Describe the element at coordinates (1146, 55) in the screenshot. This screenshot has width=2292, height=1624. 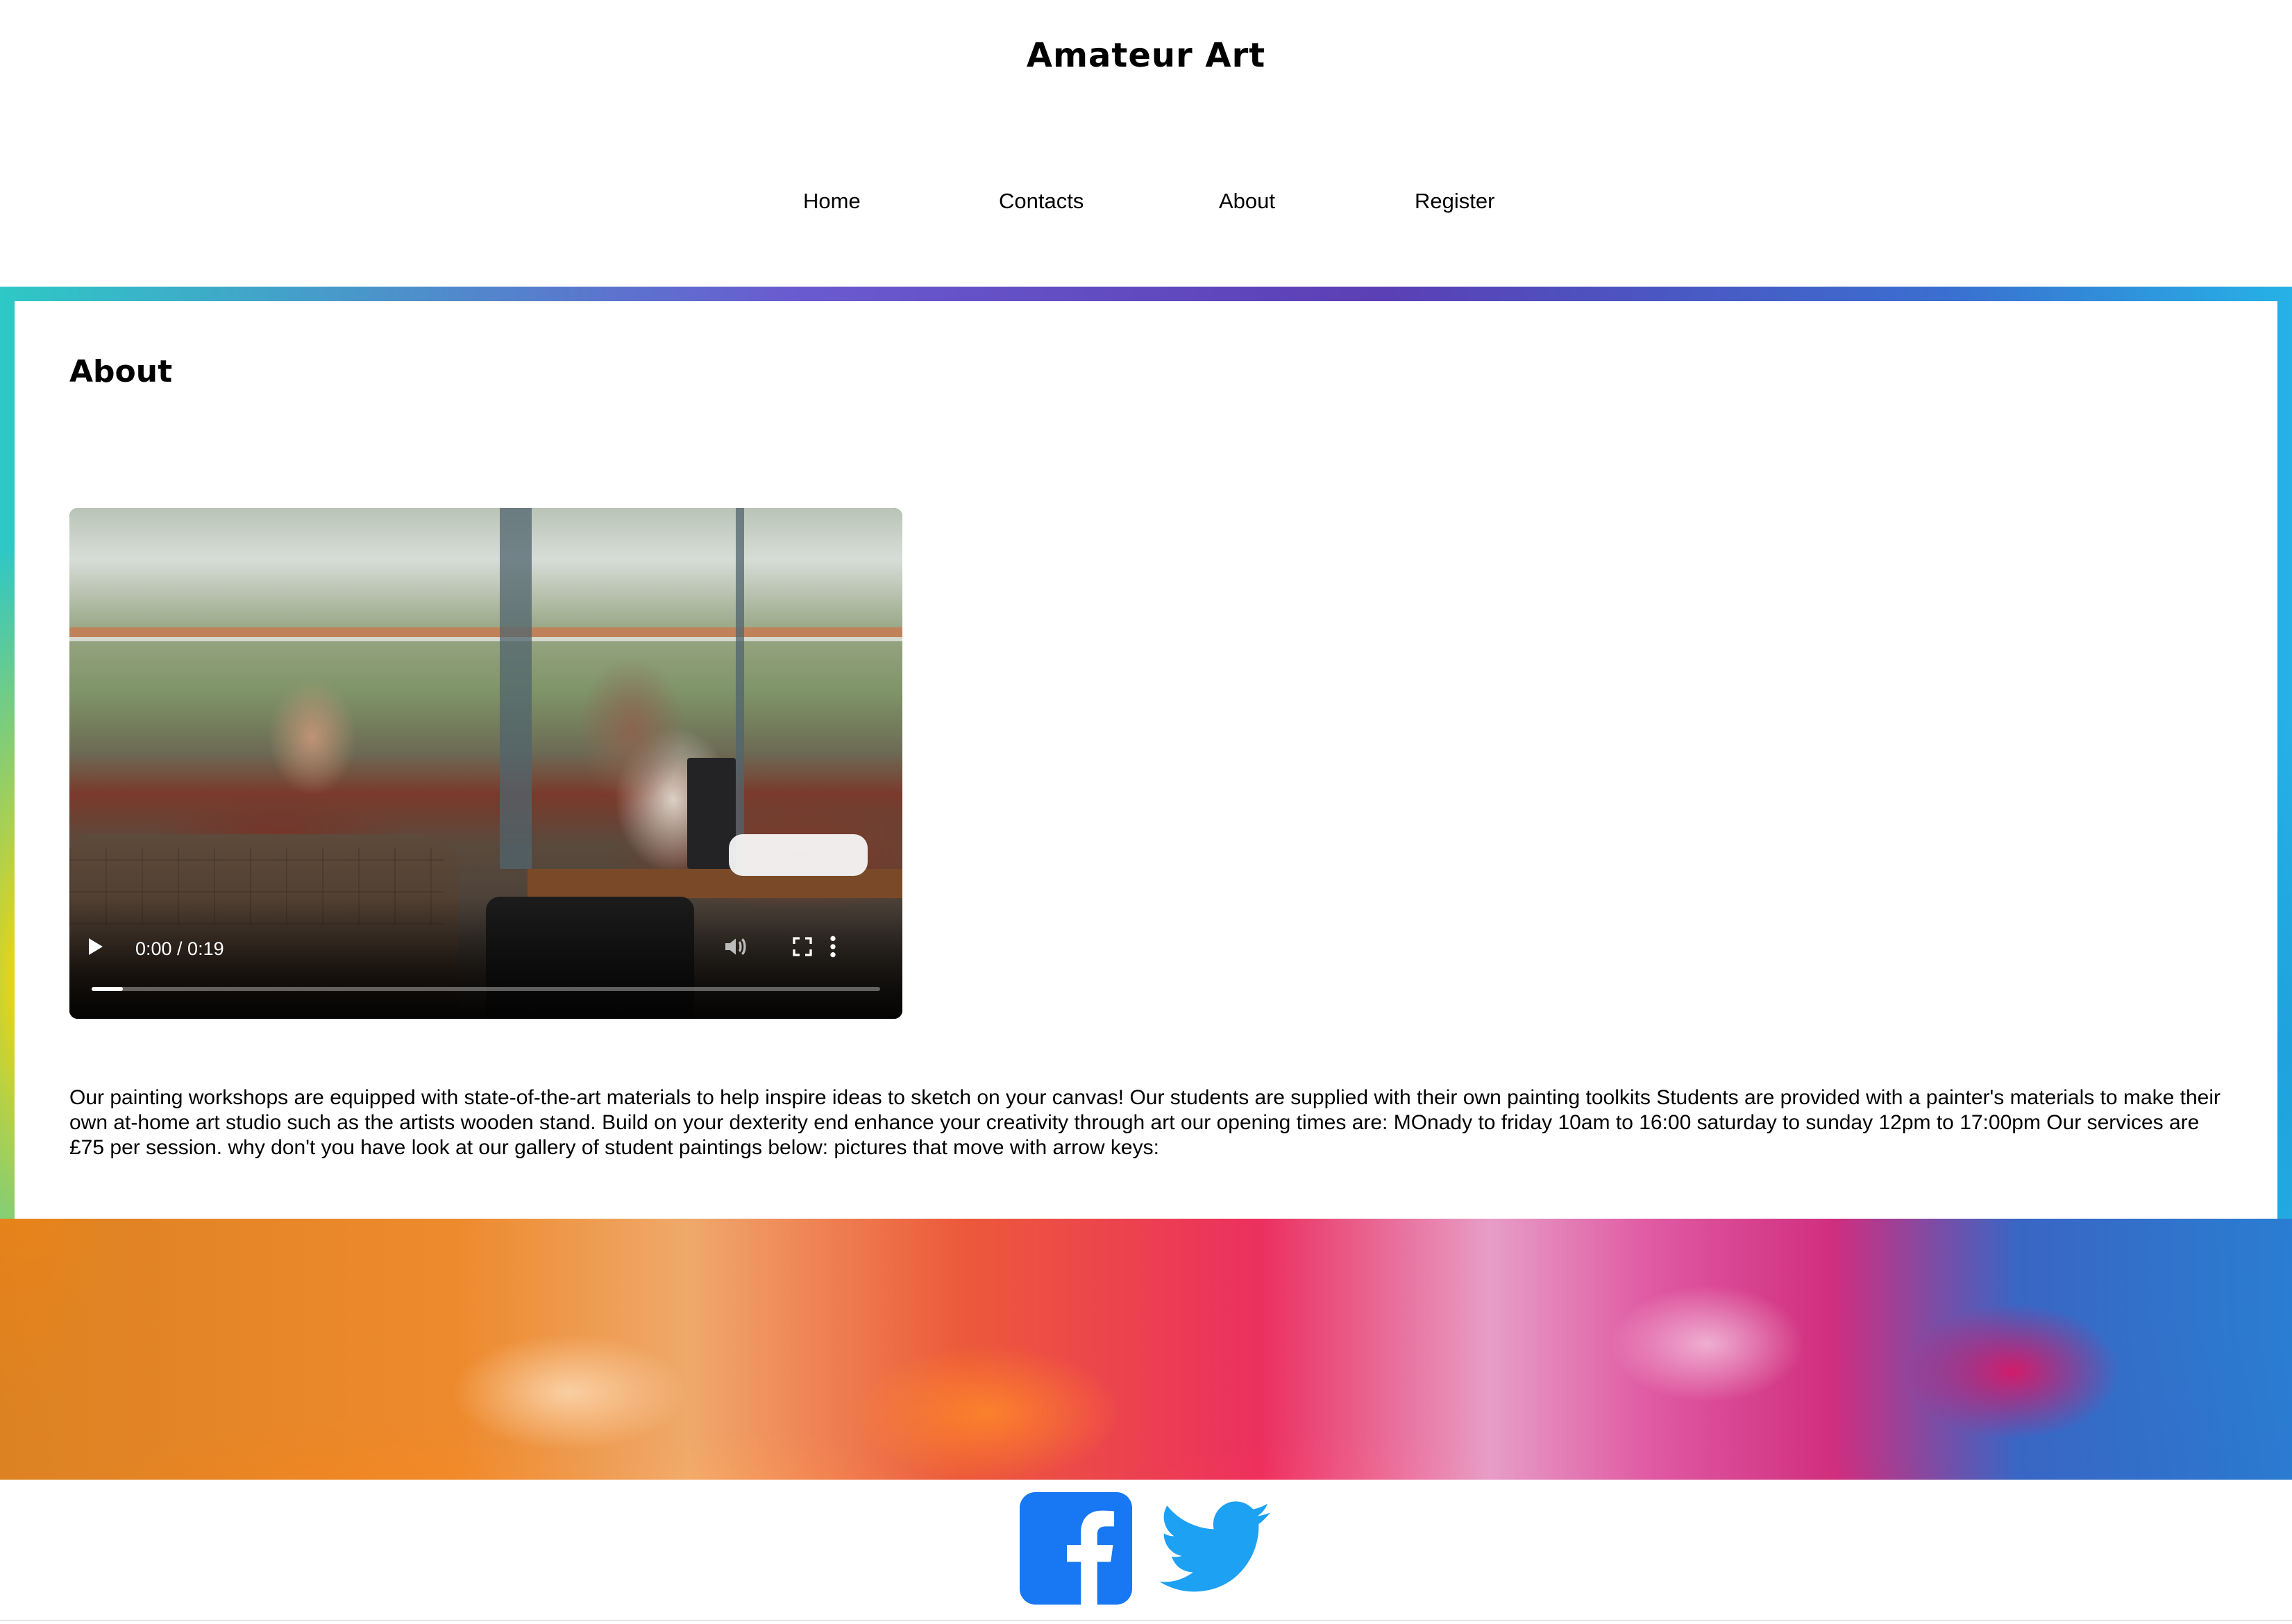
I see `site-title: Amateur Art` at that location.